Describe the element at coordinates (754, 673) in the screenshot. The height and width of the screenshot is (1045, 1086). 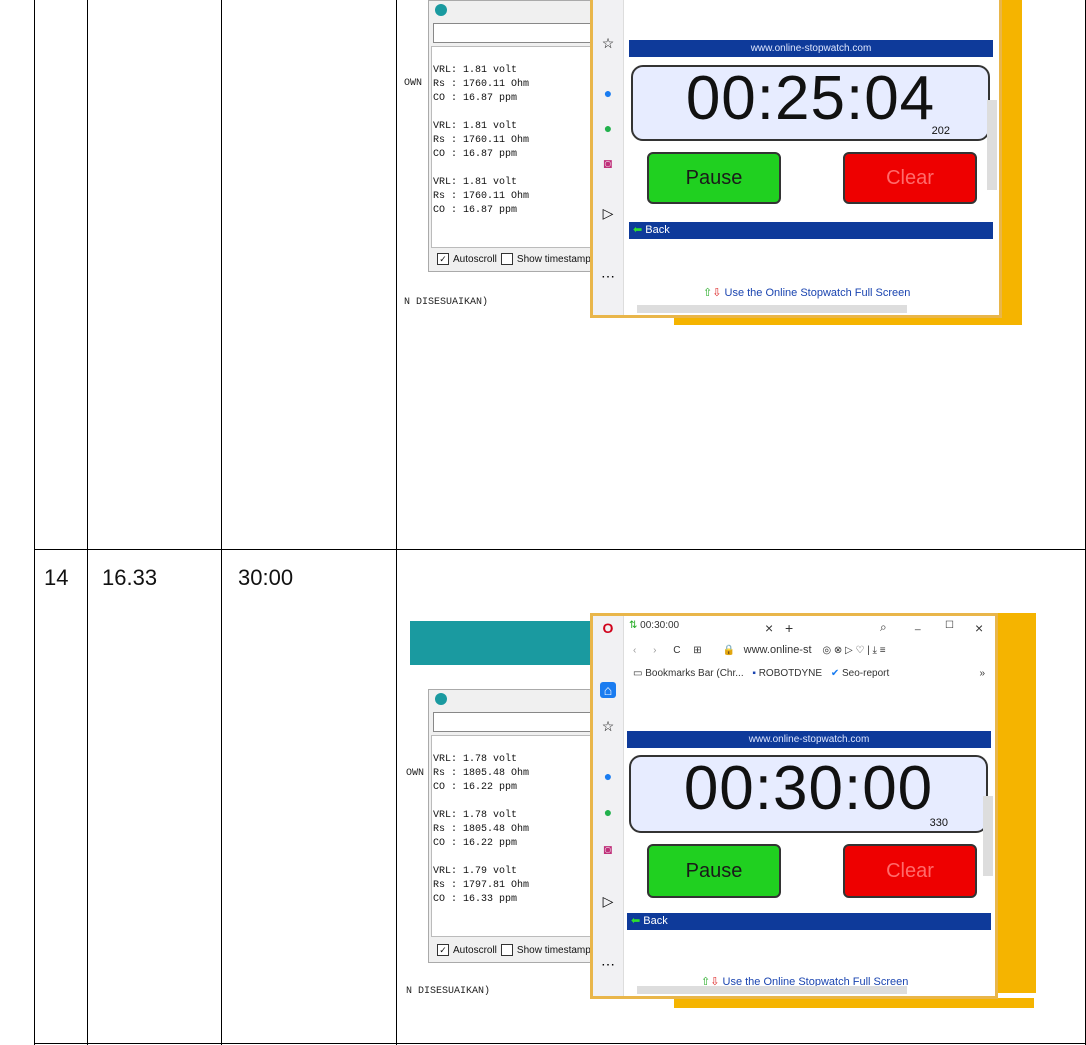
I see `robotdyne-icon: ▪` at that location.